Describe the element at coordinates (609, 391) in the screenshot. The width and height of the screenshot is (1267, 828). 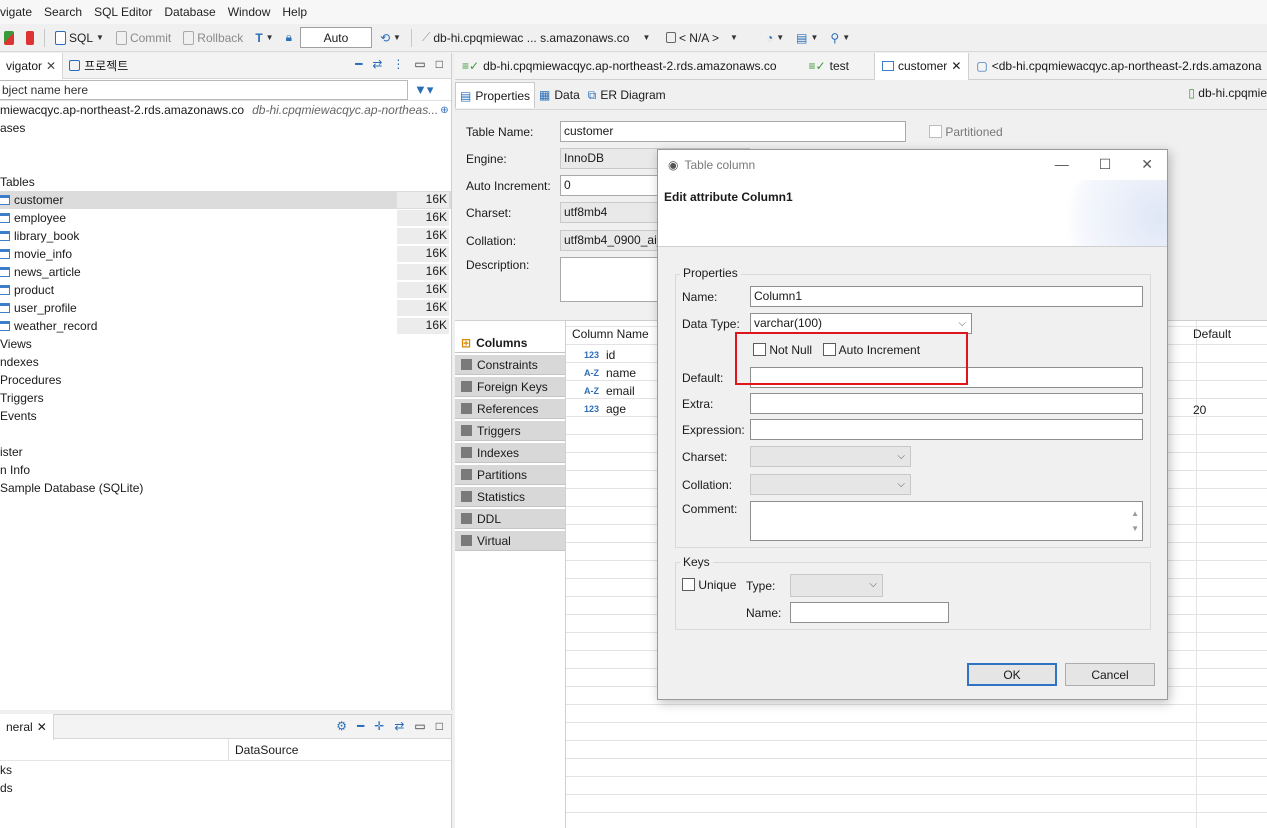
I see `table-row: A-Z email` at that location.